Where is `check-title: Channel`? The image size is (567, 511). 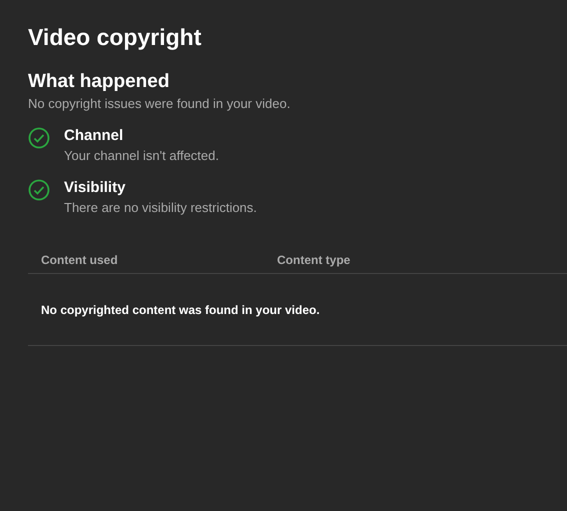 check-title: Channel is located at coordinates (94, 135).